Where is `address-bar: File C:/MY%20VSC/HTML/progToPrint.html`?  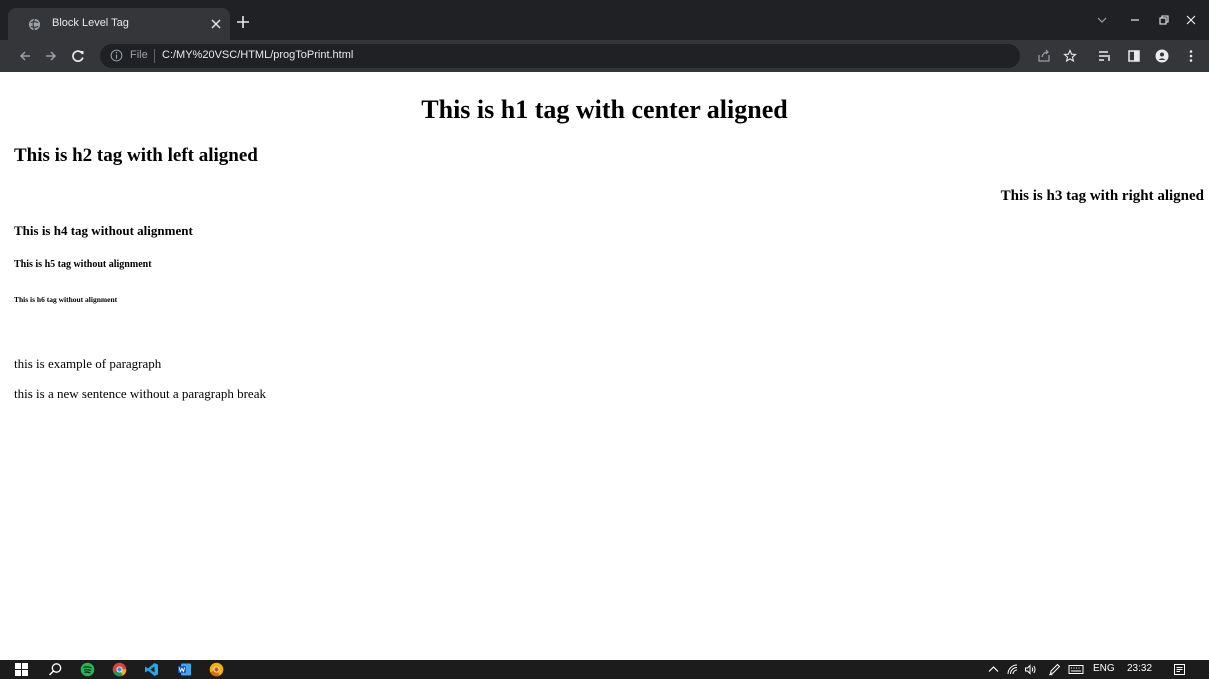
address-bar: File C:/MY%20VSC/HTML/progToPrint.html is located at coordinates (560, 56).